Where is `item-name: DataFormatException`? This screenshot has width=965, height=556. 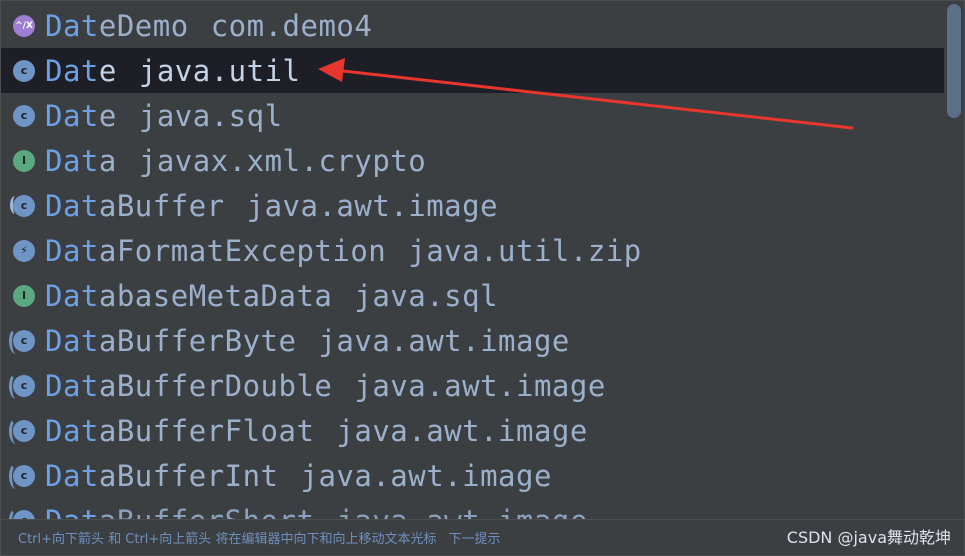 item-name: DataFormatException is located at coordinates (215, 251).